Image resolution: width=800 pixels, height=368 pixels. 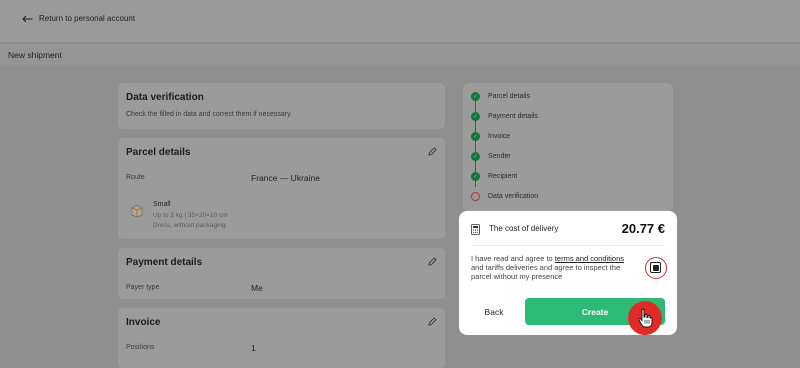 I want to click on step-recipient: ✓ Recipient, so click(x=494, y=176).